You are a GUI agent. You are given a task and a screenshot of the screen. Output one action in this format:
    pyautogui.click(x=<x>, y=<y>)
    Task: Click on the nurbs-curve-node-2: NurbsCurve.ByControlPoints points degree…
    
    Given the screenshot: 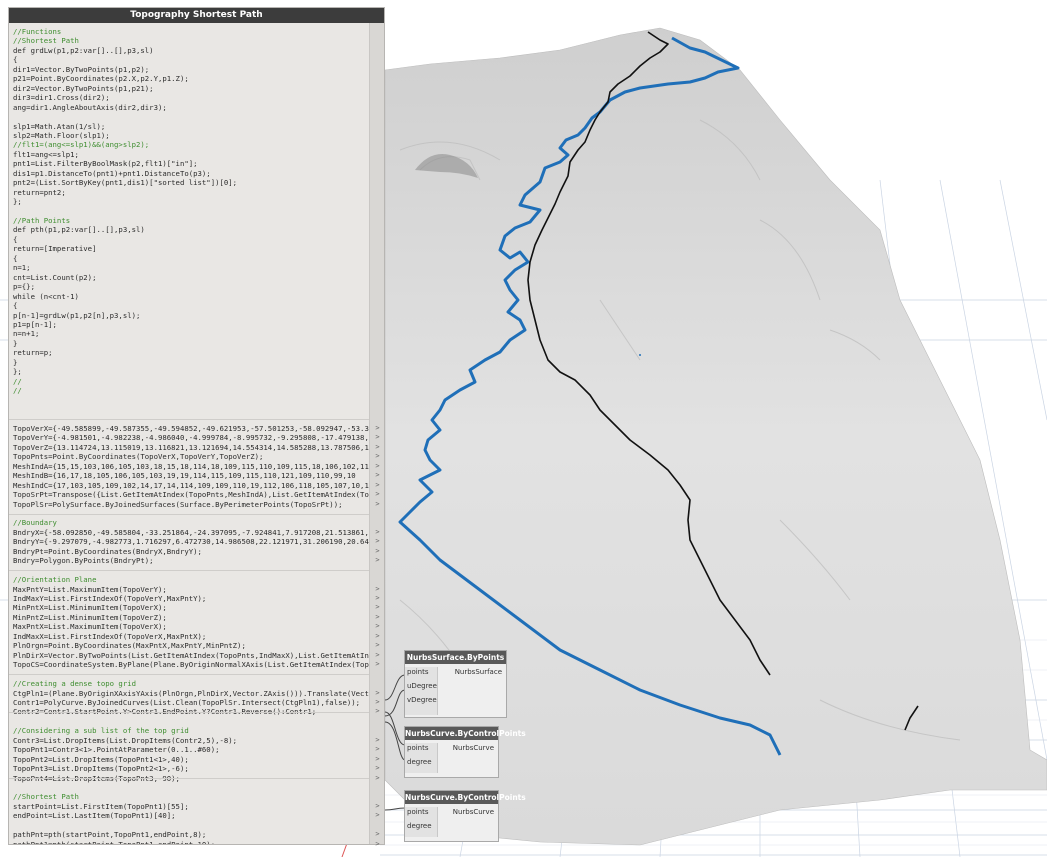 What is the action you would take?
    pyautogui.click(x=465, y=816)
    